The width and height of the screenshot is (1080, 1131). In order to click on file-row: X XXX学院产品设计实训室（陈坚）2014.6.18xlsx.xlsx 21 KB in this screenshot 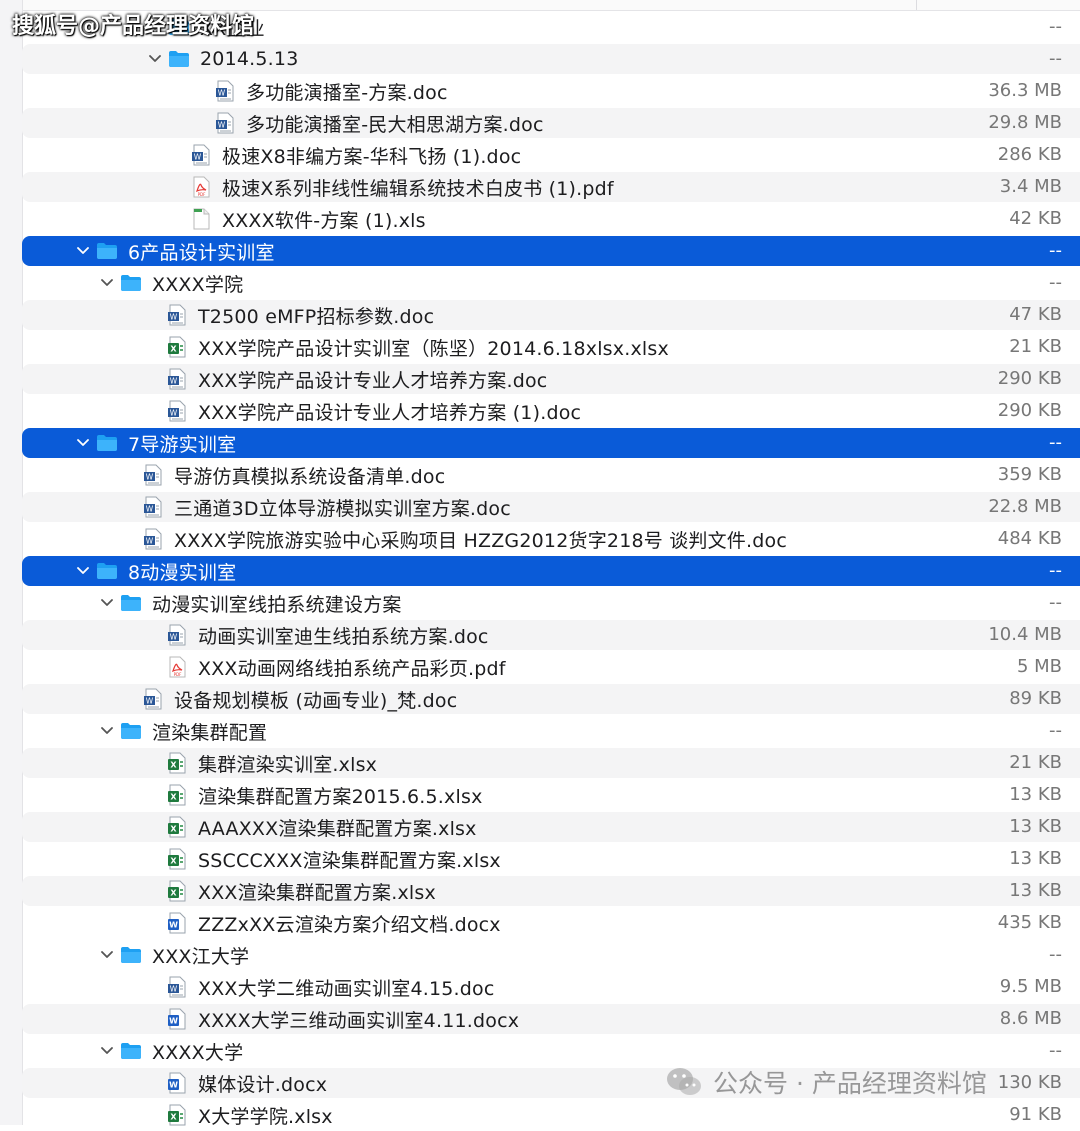, I will do `click(540, 347)`.